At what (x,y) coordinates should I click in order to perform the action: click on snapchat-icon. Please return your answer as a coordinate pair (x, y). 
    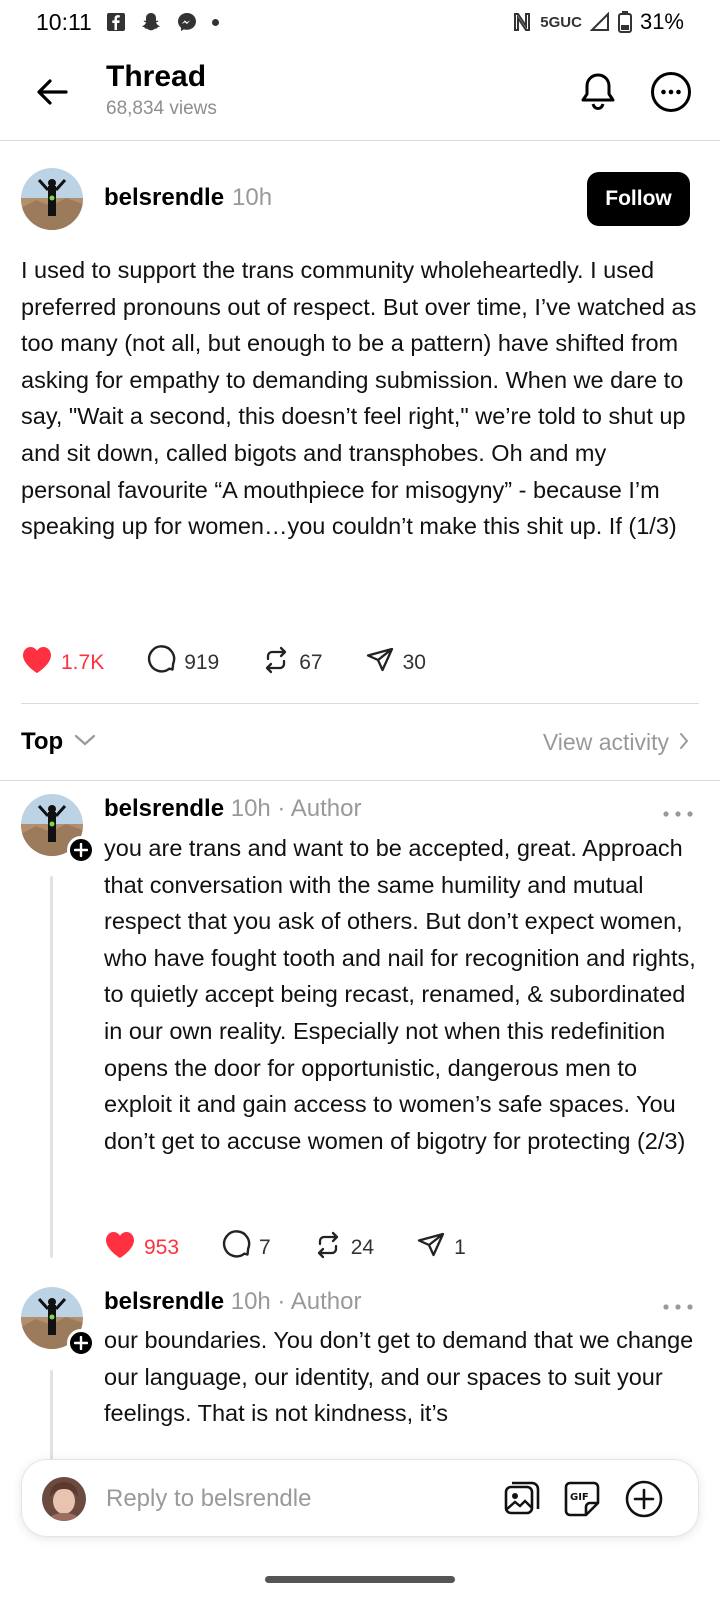
    Looking at the image, I should click on (151, 22).